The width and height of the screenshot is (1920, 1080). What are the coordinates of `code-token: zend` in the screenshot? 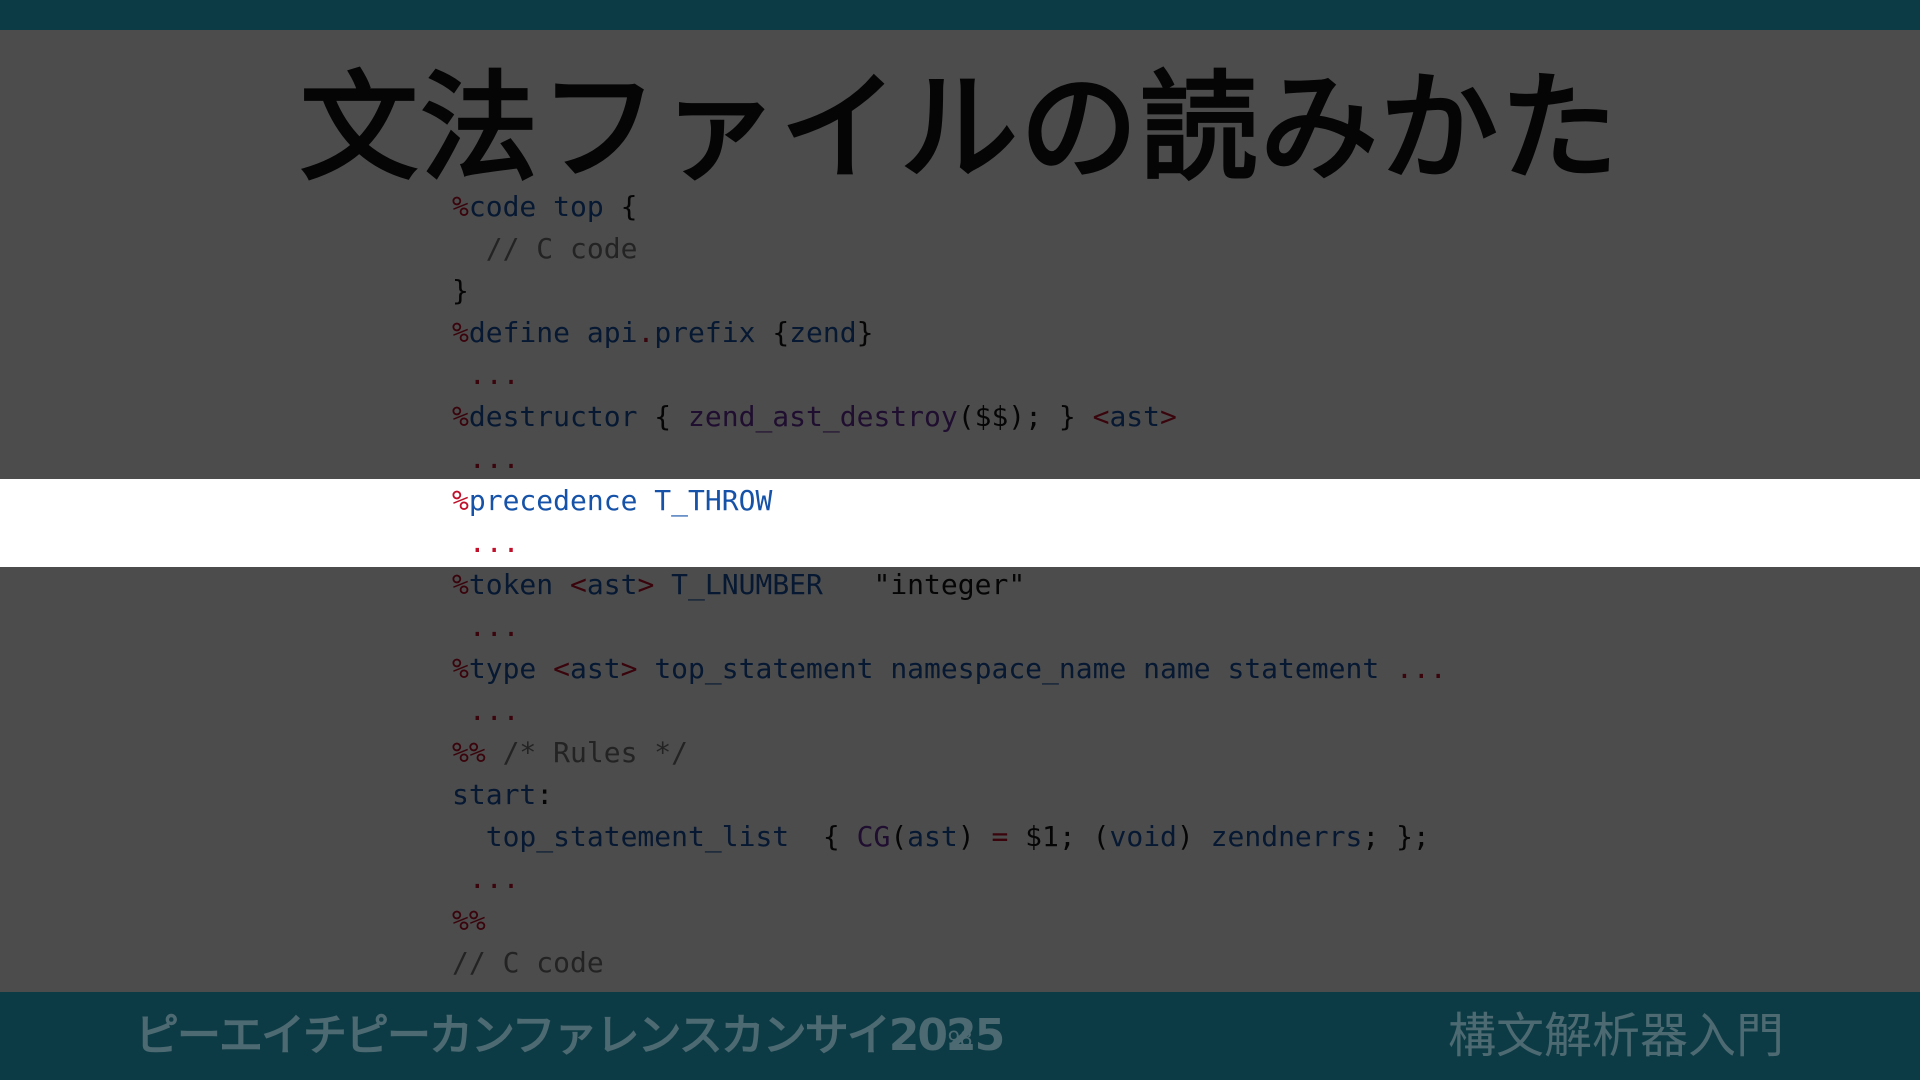 It's located at (823, 332).